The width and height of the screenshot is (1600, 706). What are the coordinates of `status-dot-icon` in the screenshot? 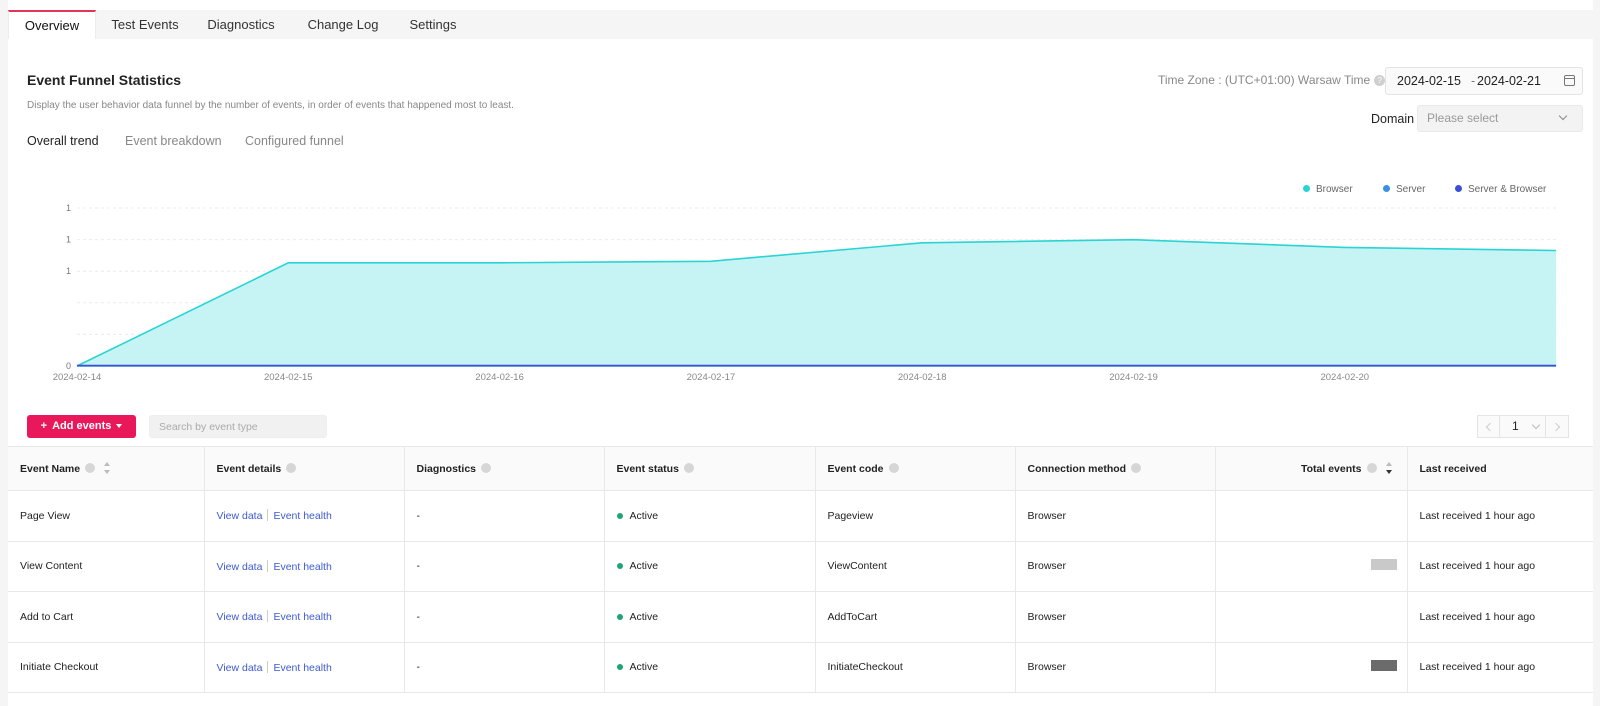 It's located at (619, 515).